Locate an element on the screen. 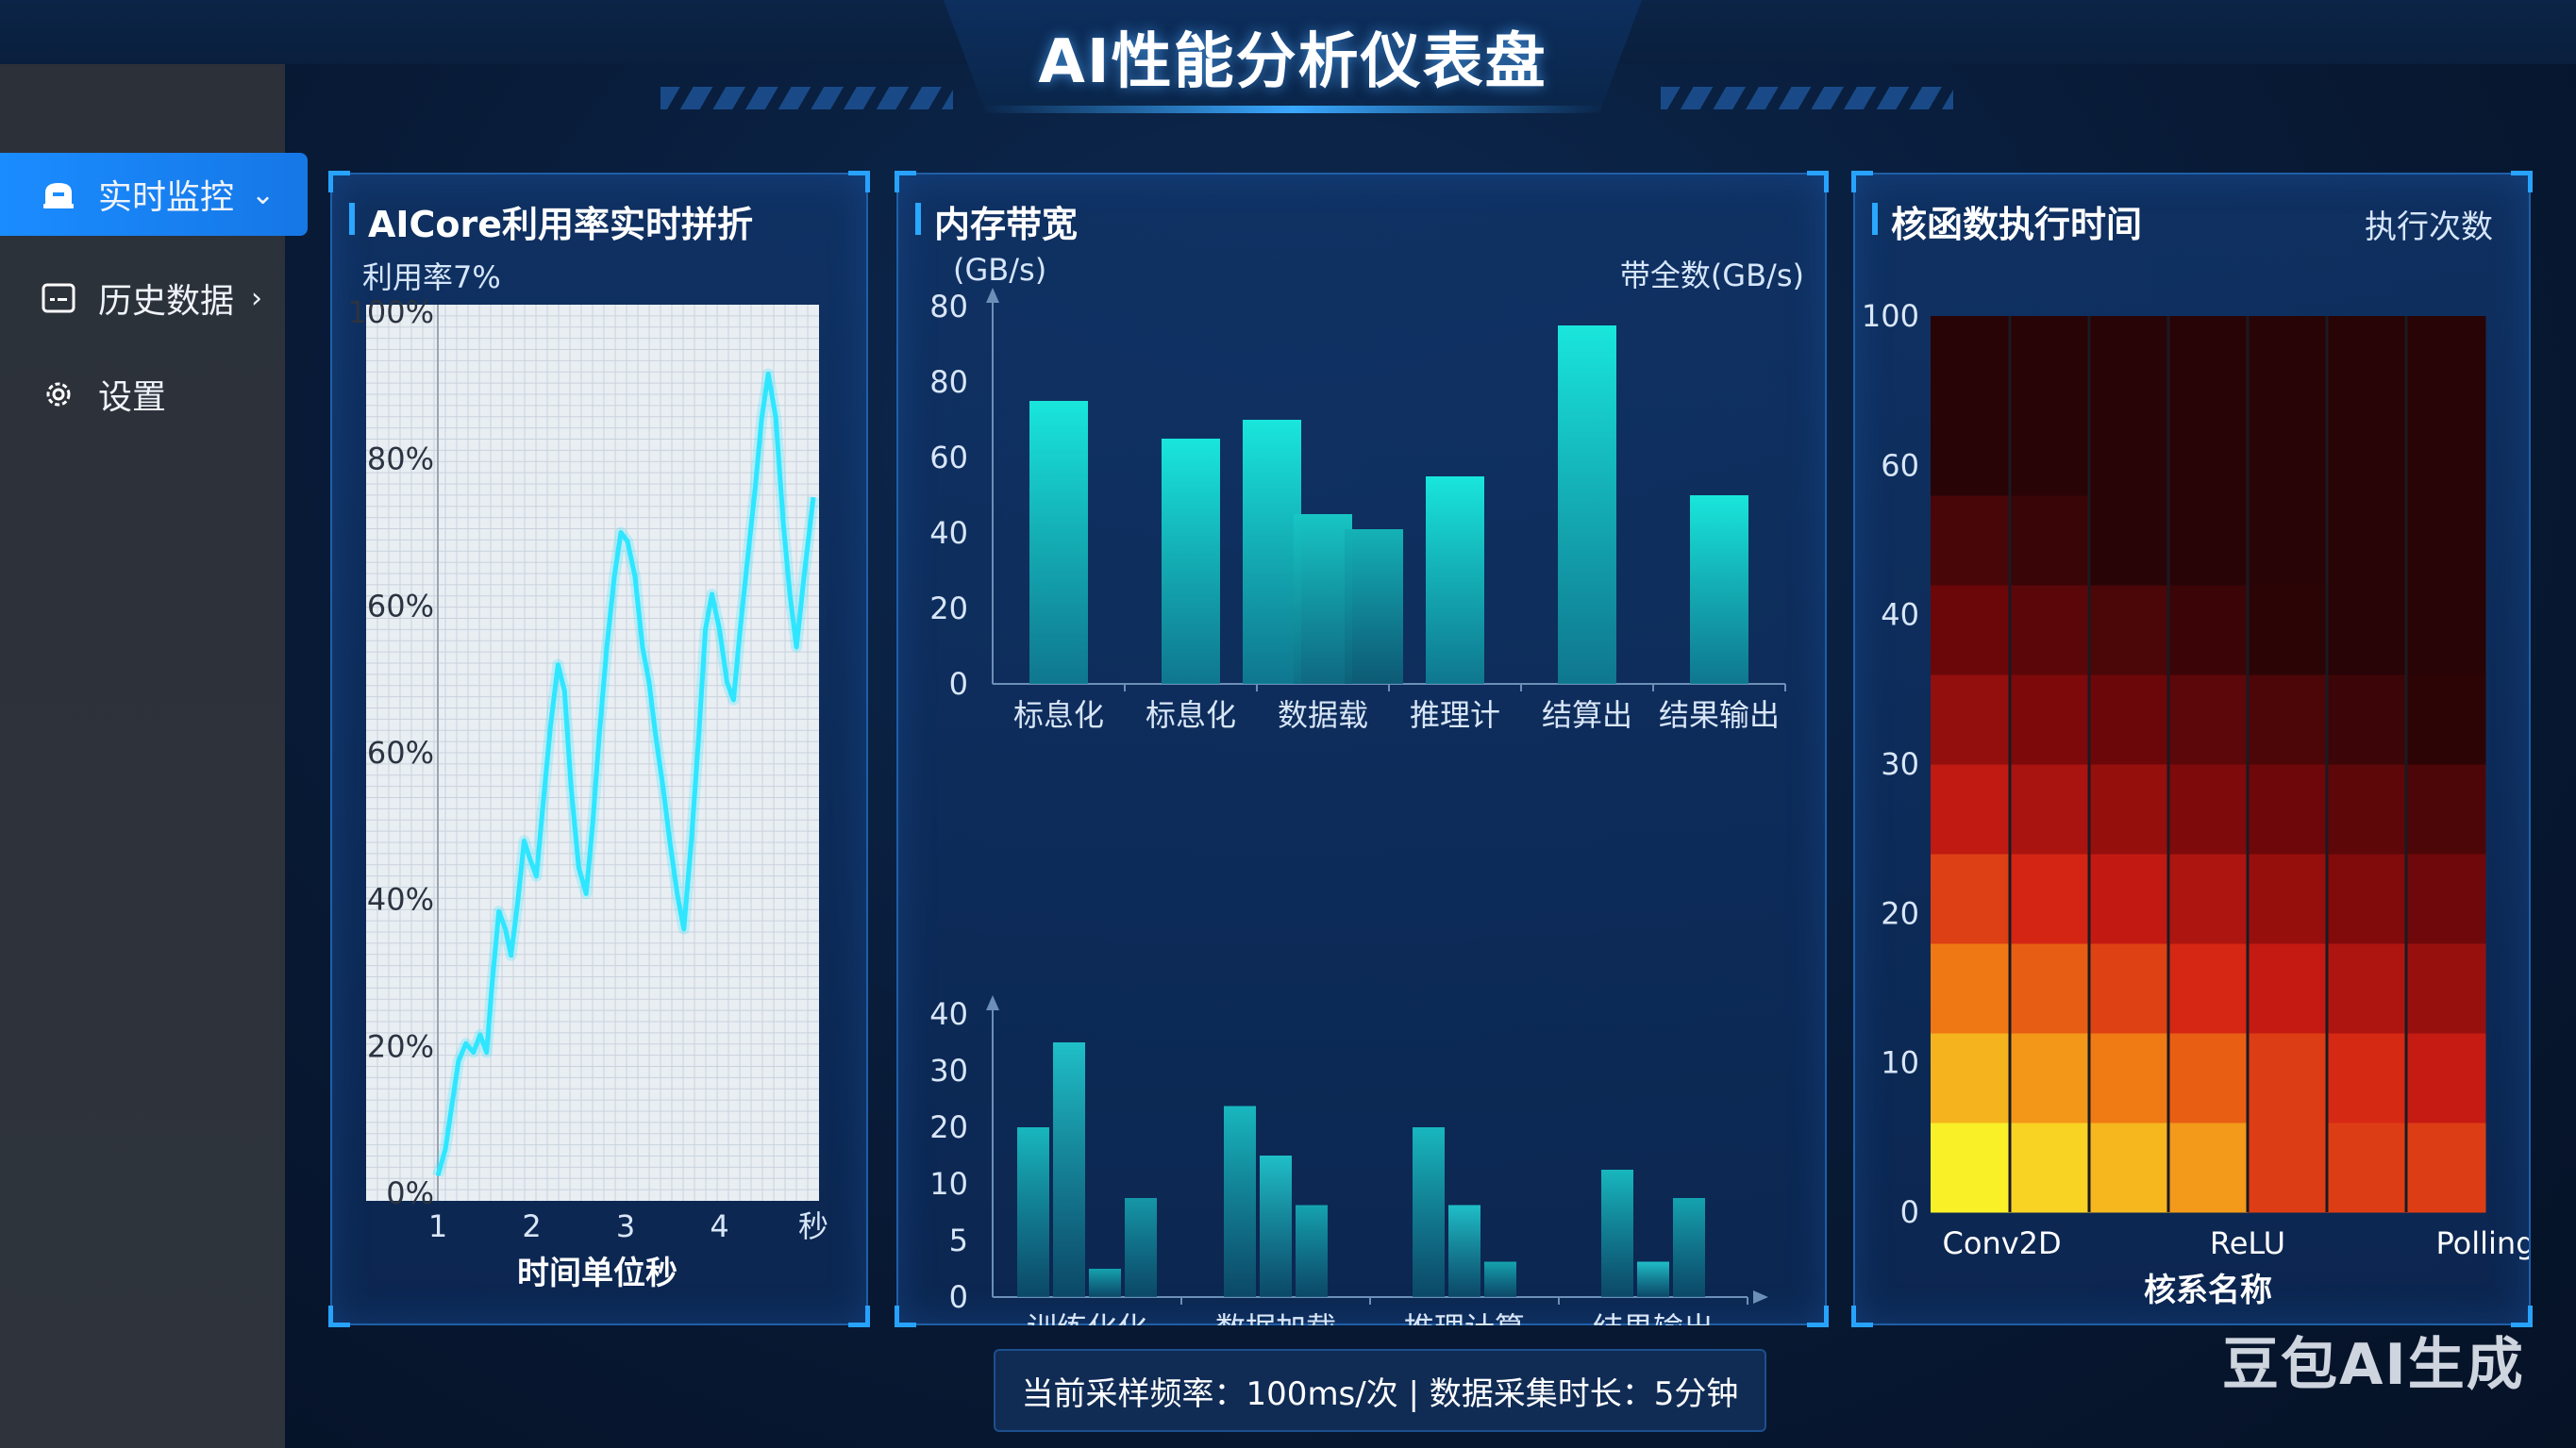 The image size is (2576, 1448). x-tick-label: 1 is located at coordinates (437, 1226).